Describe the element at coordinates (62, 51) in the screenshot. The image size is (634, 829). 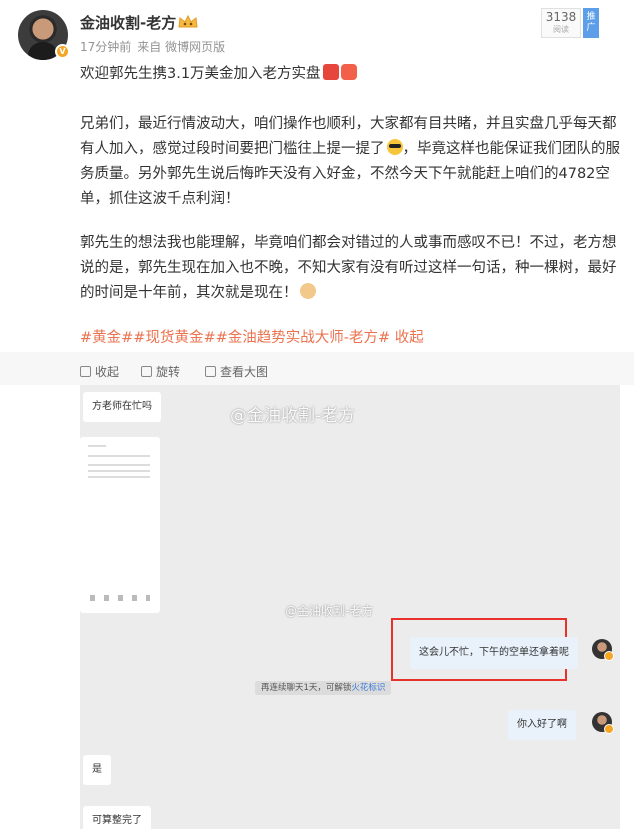
I see `verified-badge-icon: V` at that location.